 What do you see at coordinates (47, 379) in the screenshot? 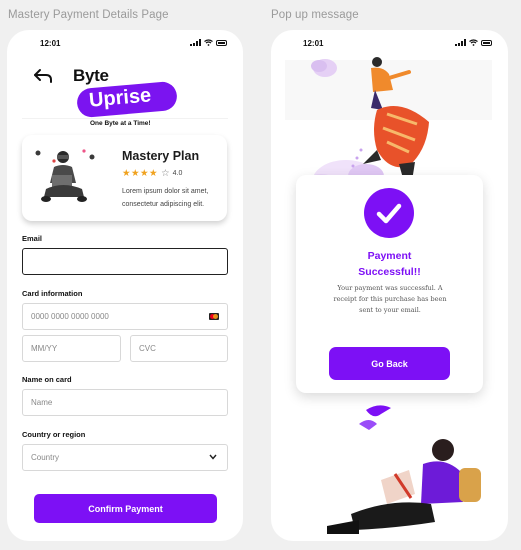
I see `name-on-card-label: Name on card` at bounding box center [47, 379].